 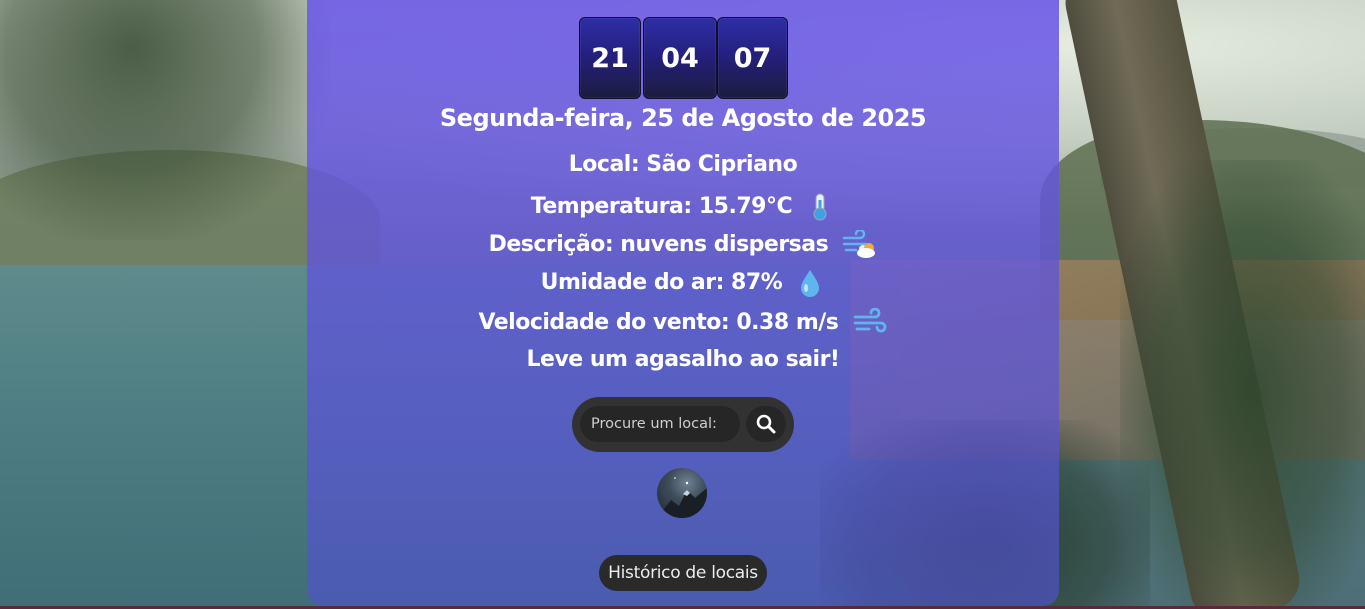 I want to click on thermometer-icon, so click(x=820, y=207).